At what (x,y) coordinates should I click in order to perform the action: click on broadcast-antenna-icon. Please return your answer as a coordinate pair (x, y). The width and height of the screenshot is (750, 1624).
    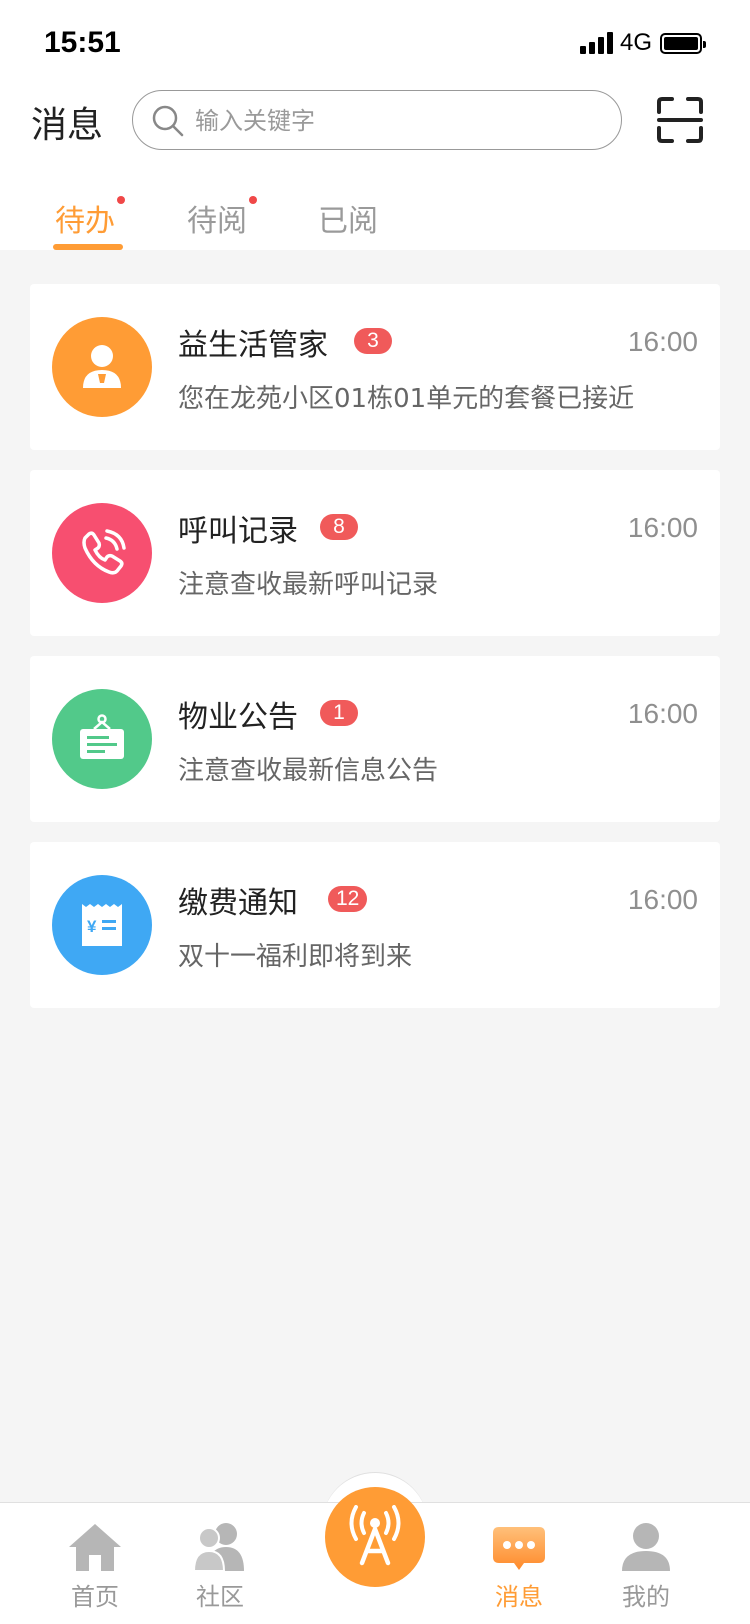
    Looking at the image, I should click on (375, 1535).